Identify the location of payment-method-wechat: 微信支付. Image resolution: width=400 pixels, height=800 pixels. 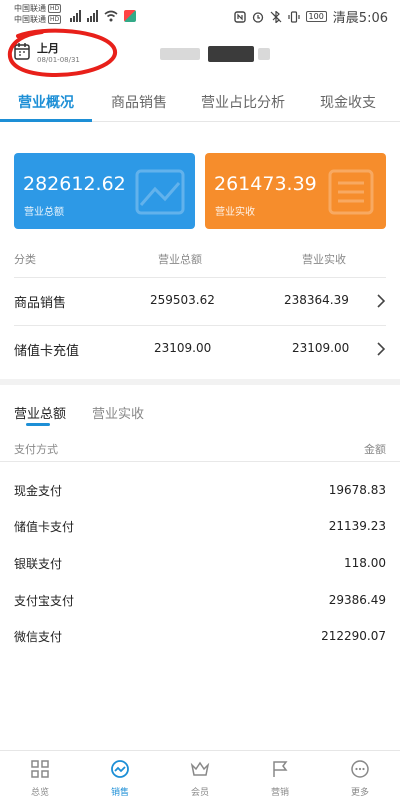
(38, 637).